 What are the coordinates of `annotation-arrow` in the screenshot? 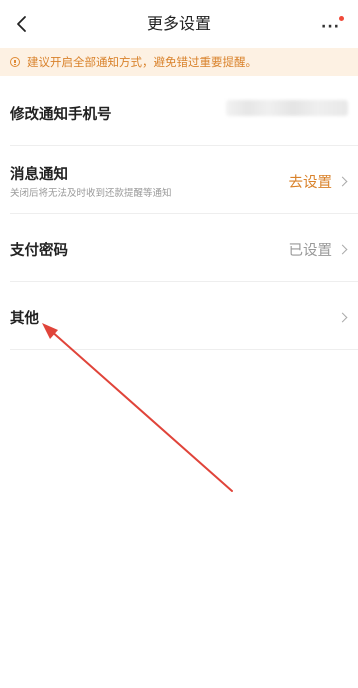 It's located at (137, 407).